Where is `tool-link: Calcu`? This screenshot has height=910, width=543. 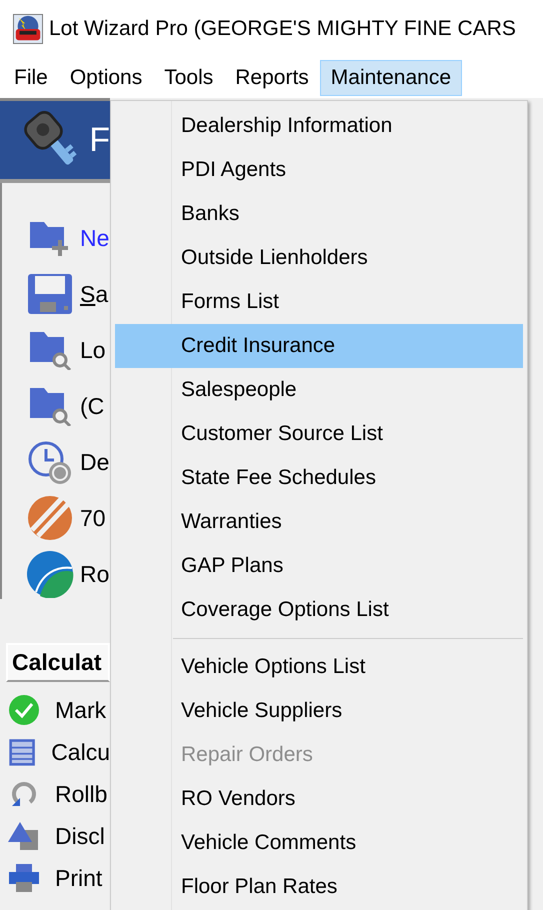 tool-link: Calcu is located at coordinates (80, 752).